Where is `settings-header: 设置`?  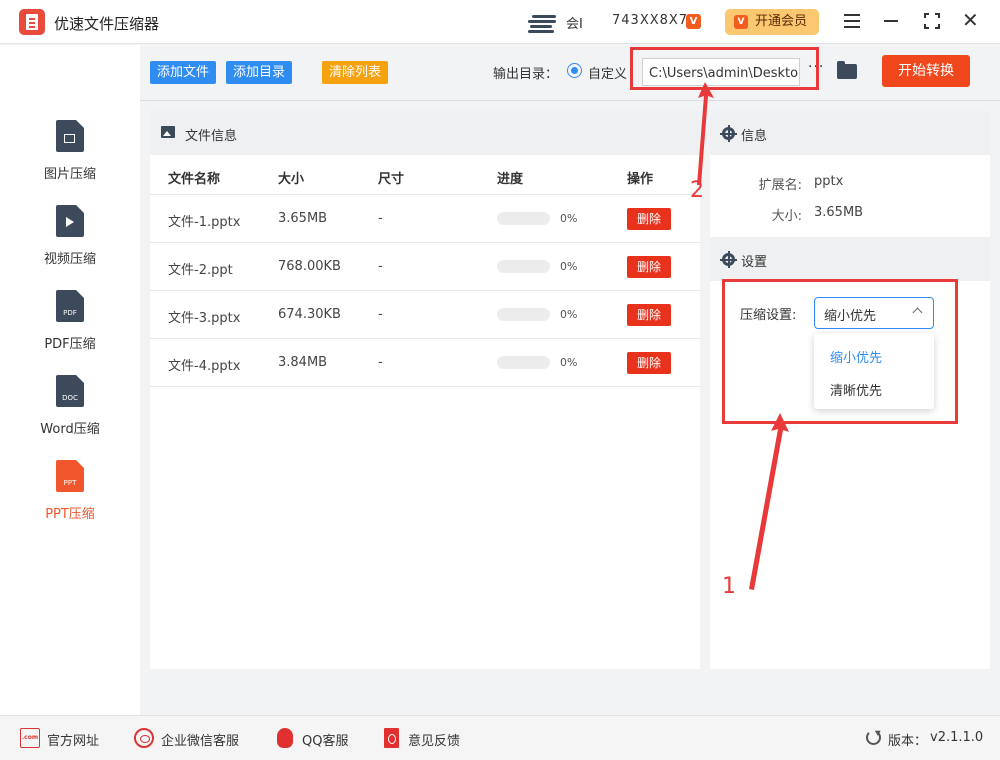
settings-header: 设置 is located at coordinates (850, 259).